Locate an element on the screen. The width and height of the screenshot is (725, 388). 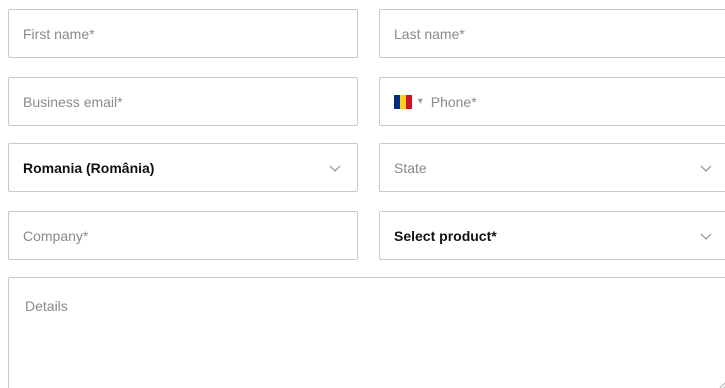
country-select-value: Romania (România) is located at coordinates (89, 167).